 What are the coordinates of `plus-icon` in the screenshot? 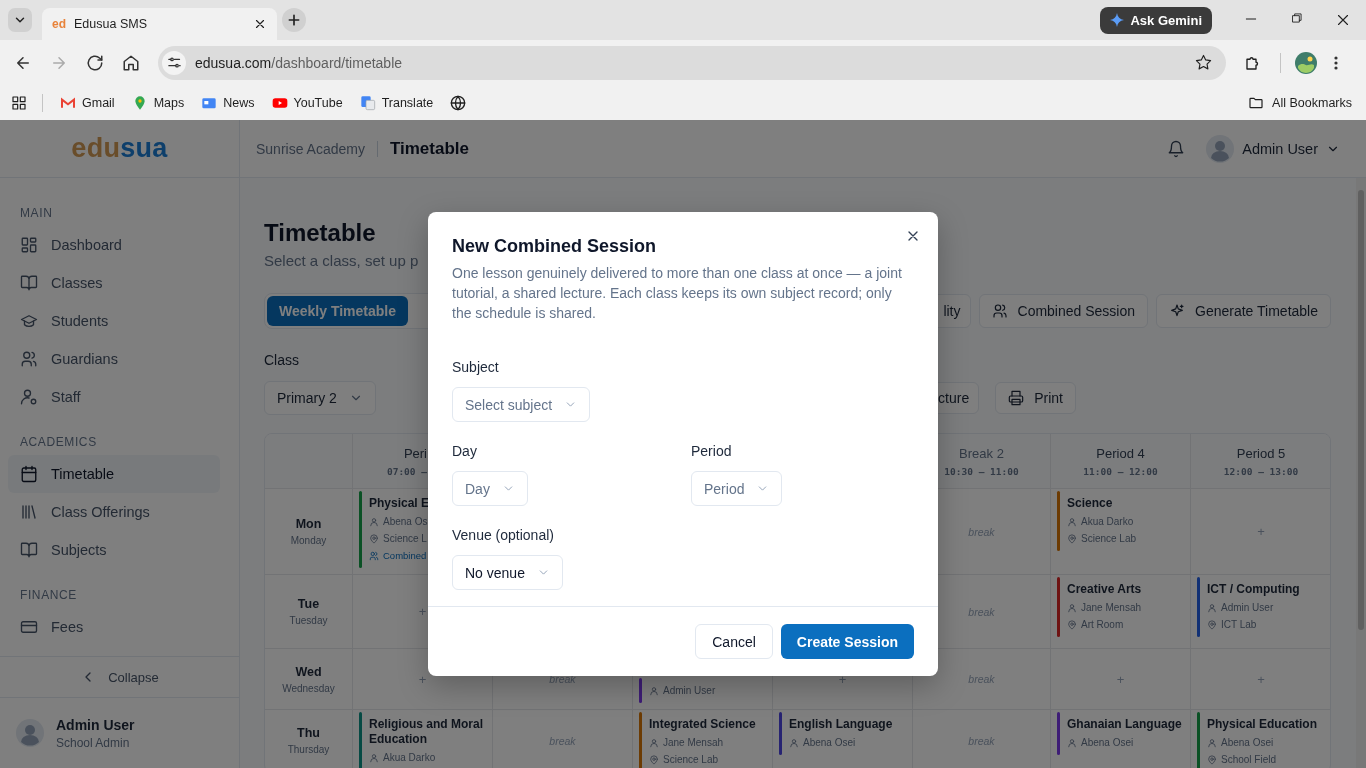 It's located at (294, 20).